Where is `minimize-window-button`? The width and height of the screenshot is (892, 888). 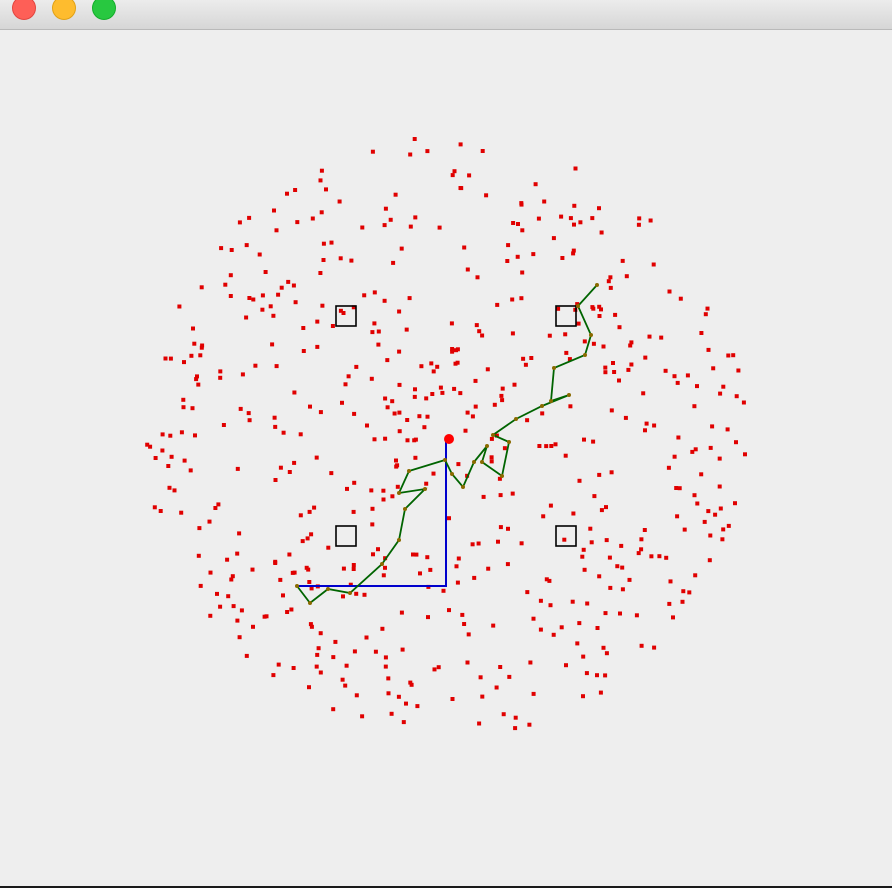 minimize-window-button is located at coordinates (64, 10).